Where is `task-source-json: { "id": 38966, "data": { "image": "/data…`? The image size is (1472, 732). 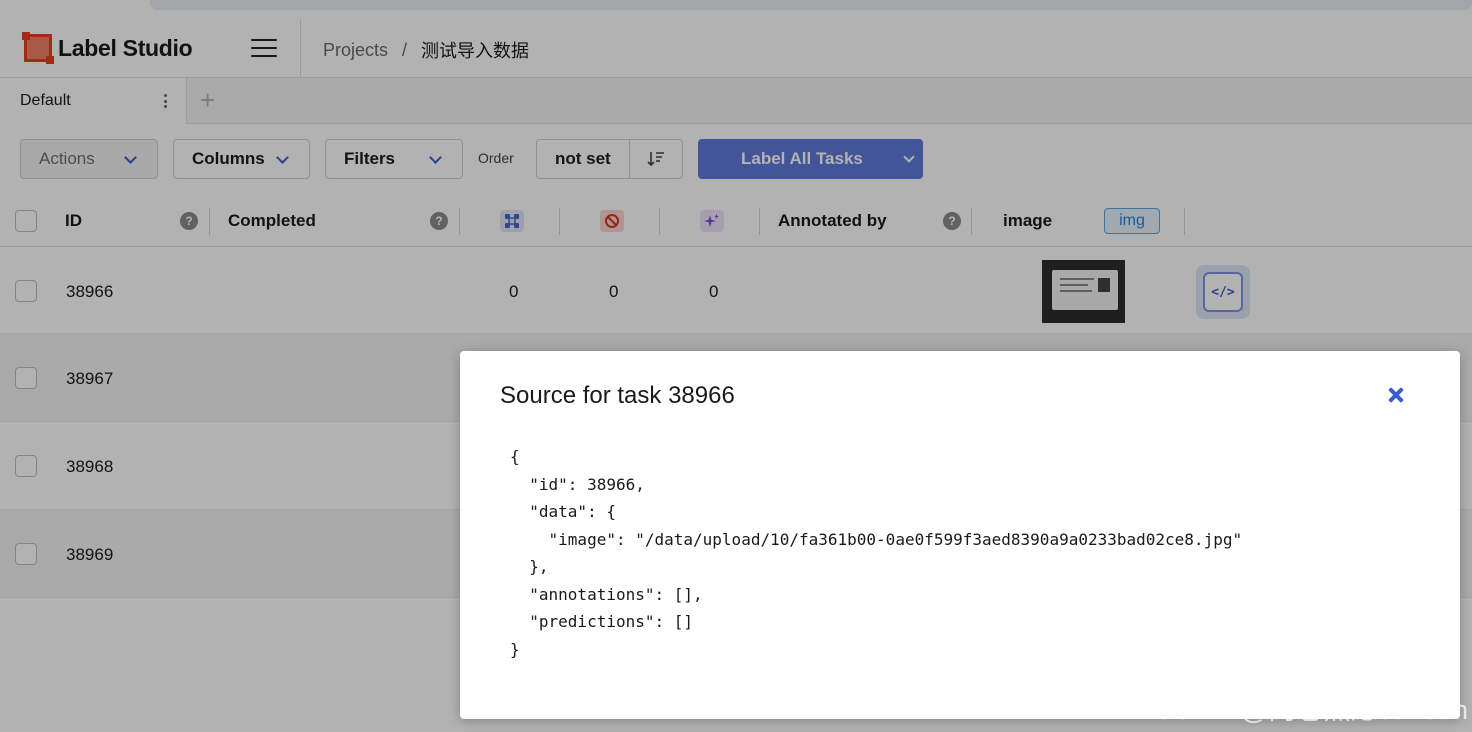
task-source-json: { "id": 38966, "data": { "image": "/data… is located at coordinates (876, 553).